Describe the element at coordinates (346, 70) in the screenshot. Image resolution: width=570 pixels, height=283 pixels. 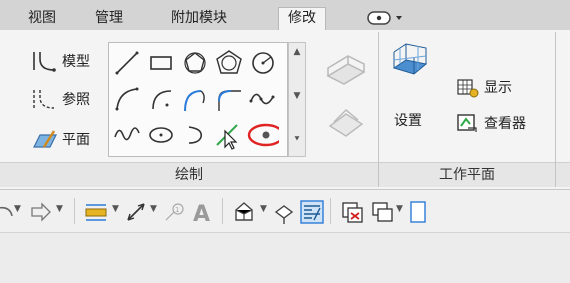
I see `extrude-disabled-icon` at that location.